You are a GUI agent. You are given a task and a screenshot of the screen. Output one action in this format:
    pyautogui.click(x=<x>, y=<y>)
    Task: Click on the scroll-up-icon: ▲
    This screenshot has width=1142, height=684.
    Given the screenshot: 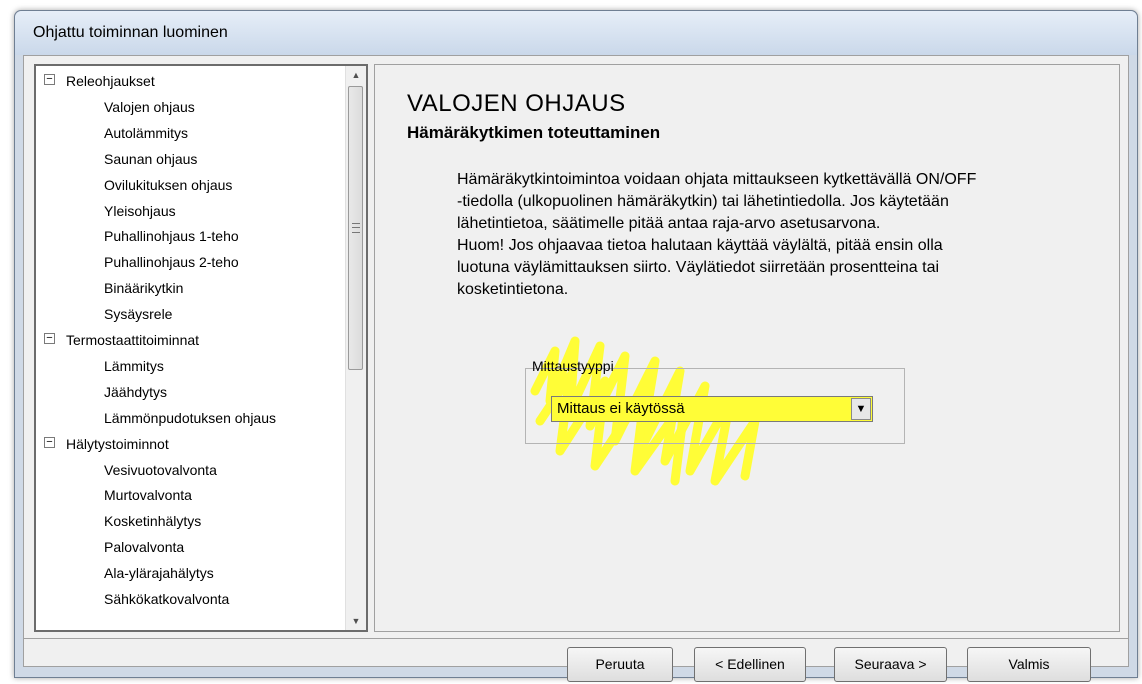 What is the action you would take?
    pyautogui.click(x=356, y=75)
    